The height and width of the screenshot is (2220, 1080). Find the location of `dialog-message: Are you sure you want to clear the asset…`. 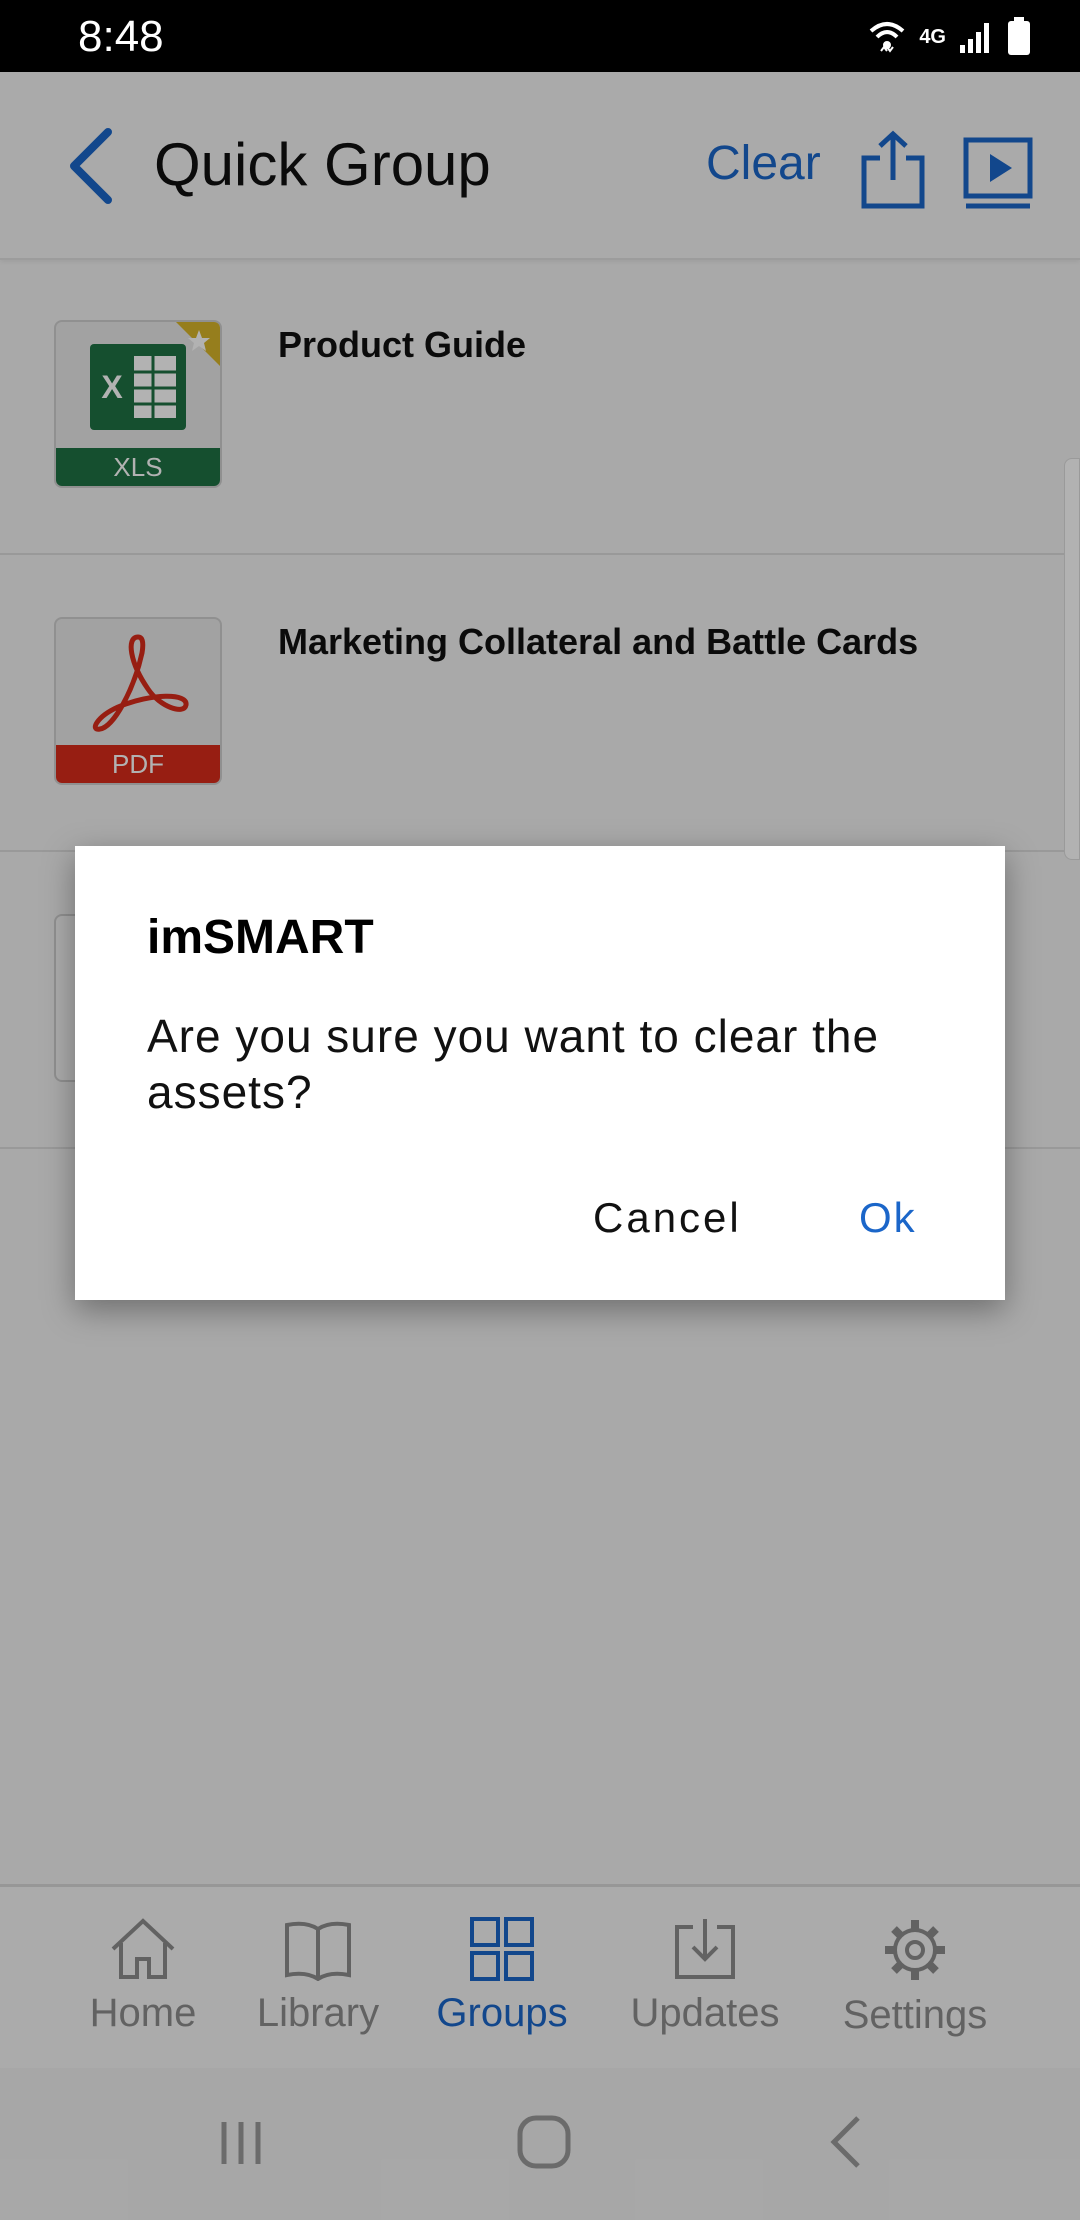

dialog-message: Are you sure you want to clear the asset… is located at coordinates (513, 1064).